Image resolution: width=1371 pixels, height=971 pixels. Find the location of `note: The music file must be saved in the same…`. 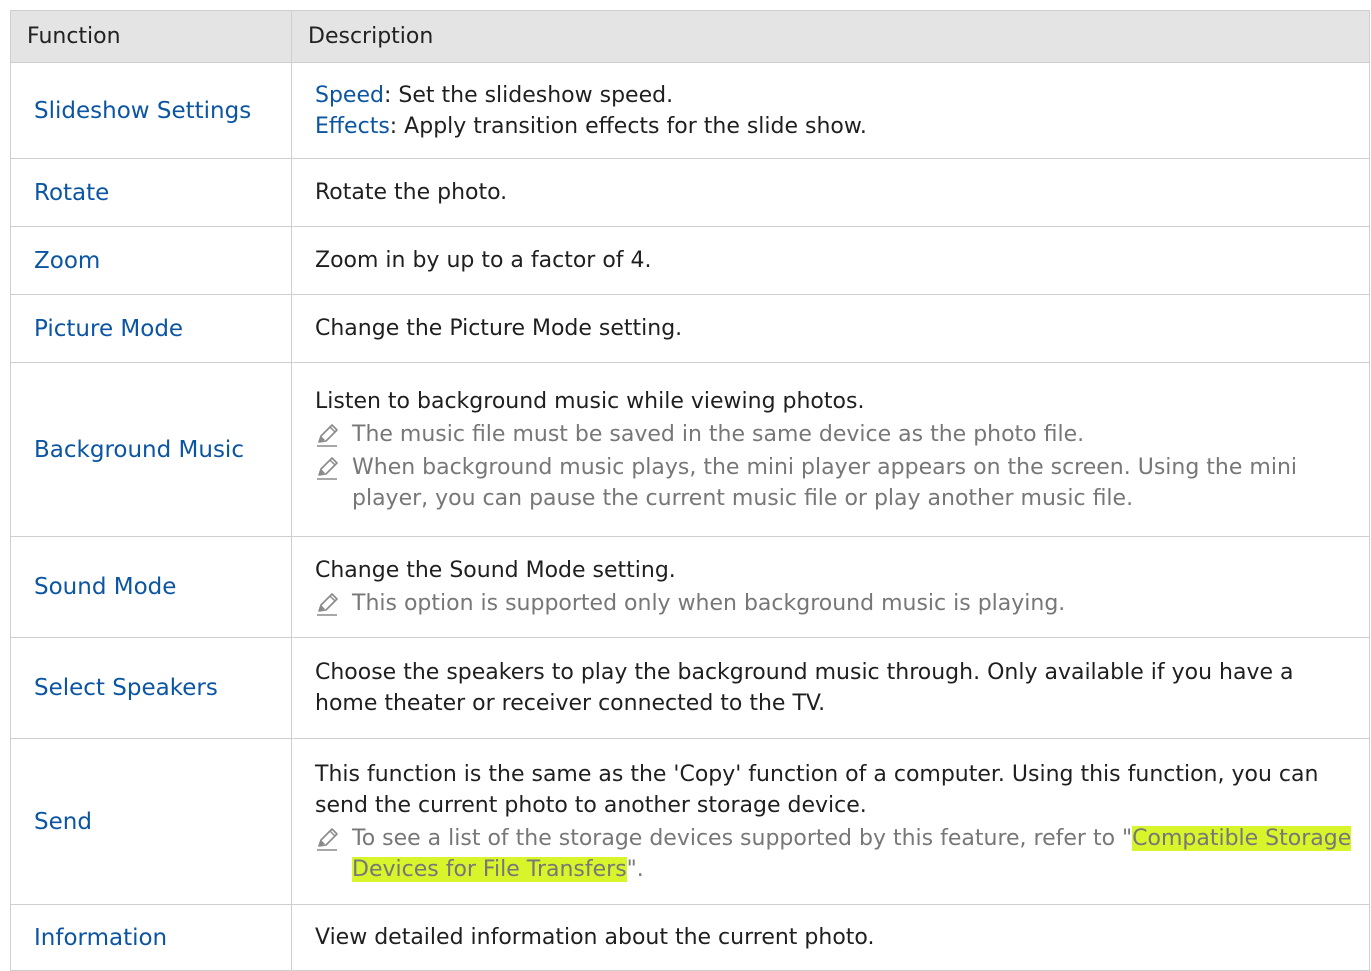

note: The music file must be saved in the same… is located at coordinates (835, 434).